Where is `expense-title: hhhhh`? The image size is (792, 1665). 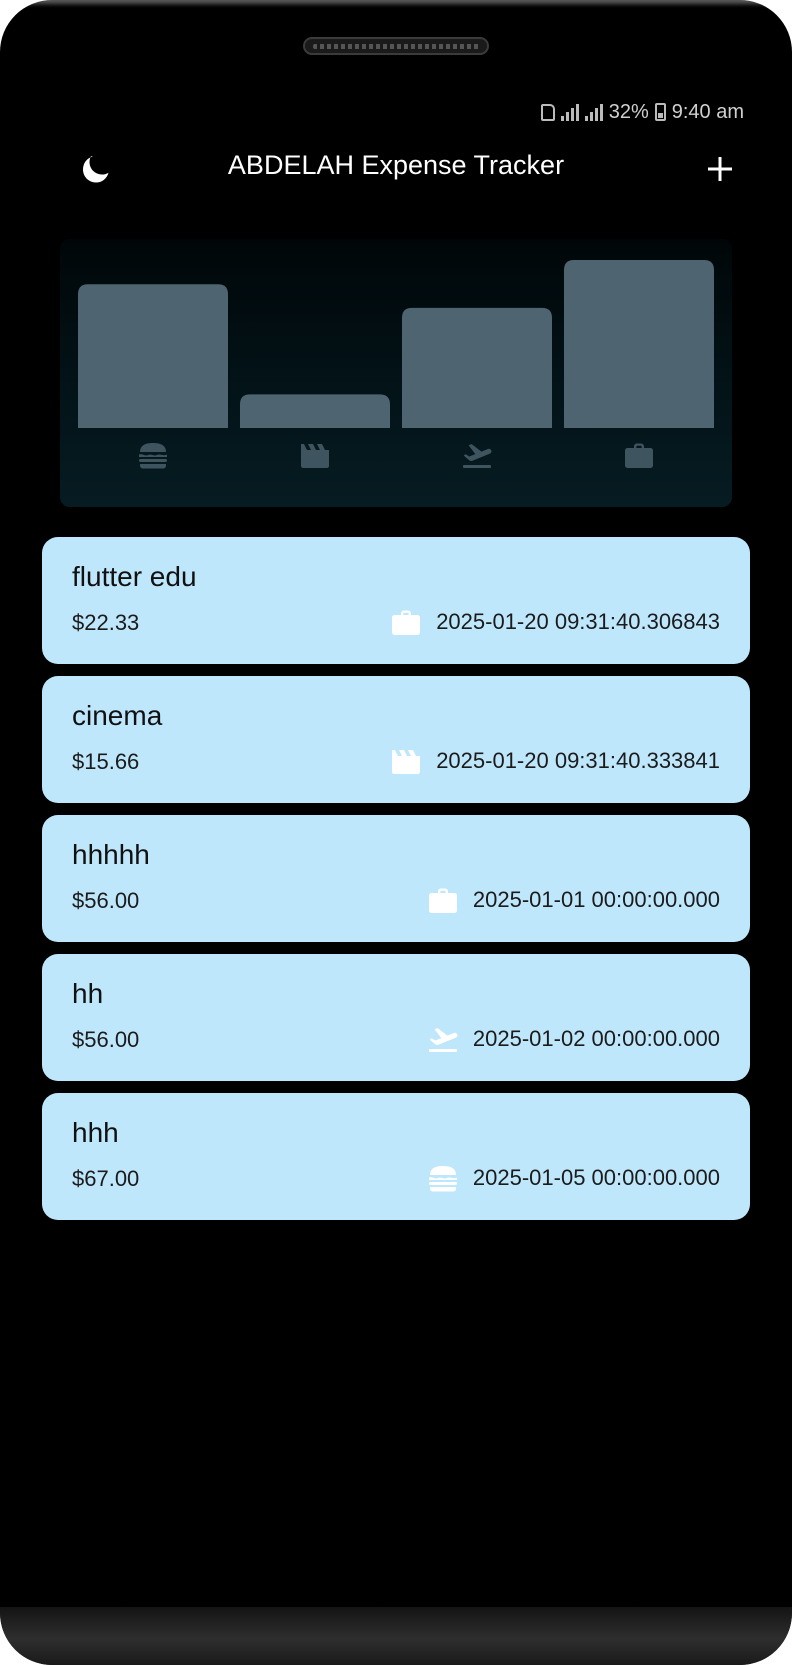 expense-title: hhhhh is located at coordinates (111, 854).